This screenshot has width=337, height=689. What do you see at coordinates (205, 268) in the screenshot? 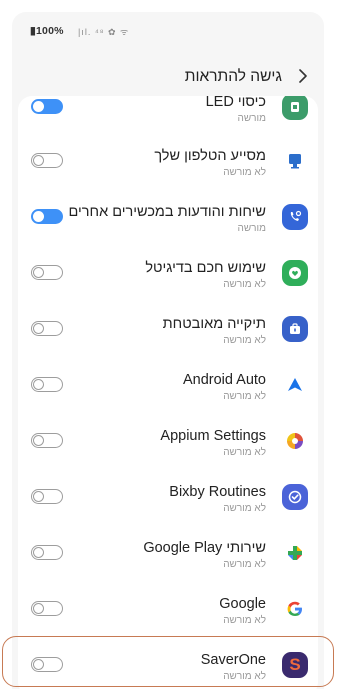
I see `app-name: שימוש חכם בדיגיטל` at bounding box center [205, 268].